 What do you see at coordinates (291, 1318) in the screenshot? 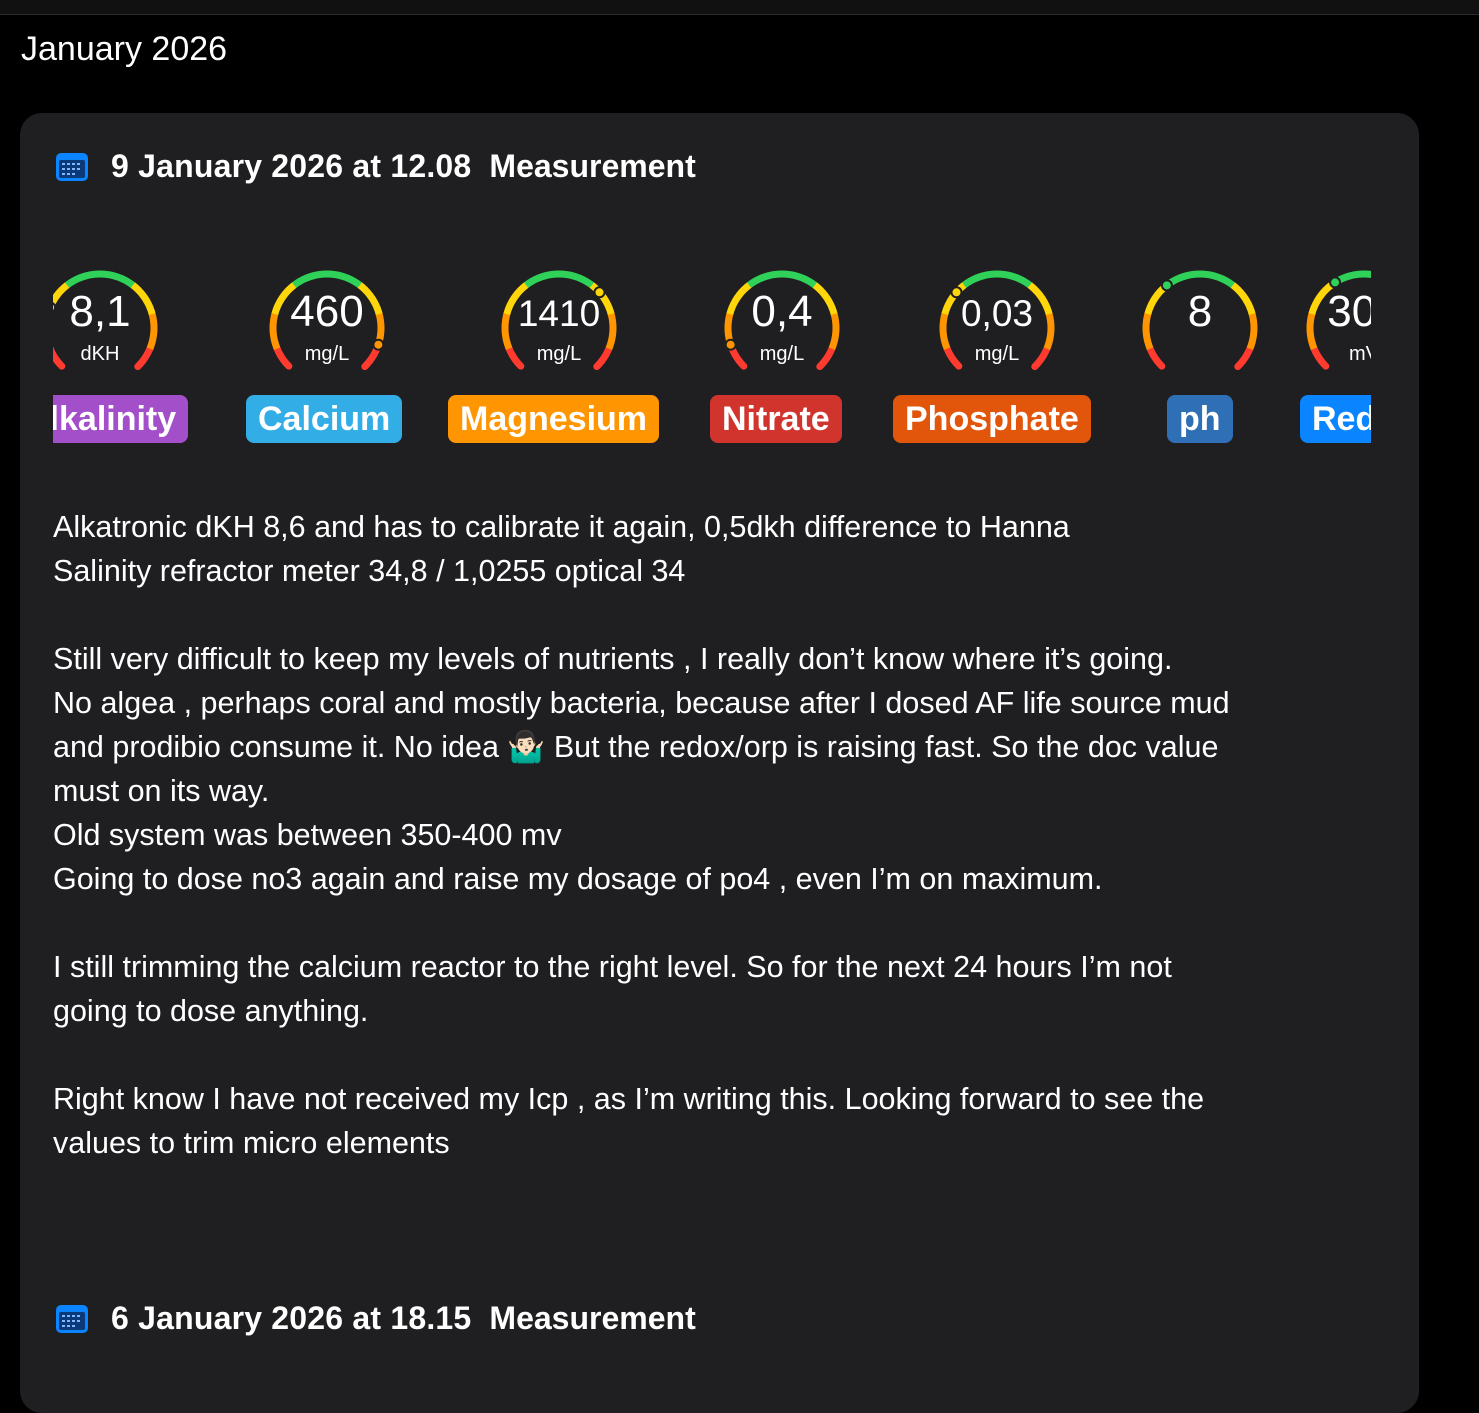
I see `entry-date: 6 January 2026 at 18.15` at bounding box center [291, 1318].